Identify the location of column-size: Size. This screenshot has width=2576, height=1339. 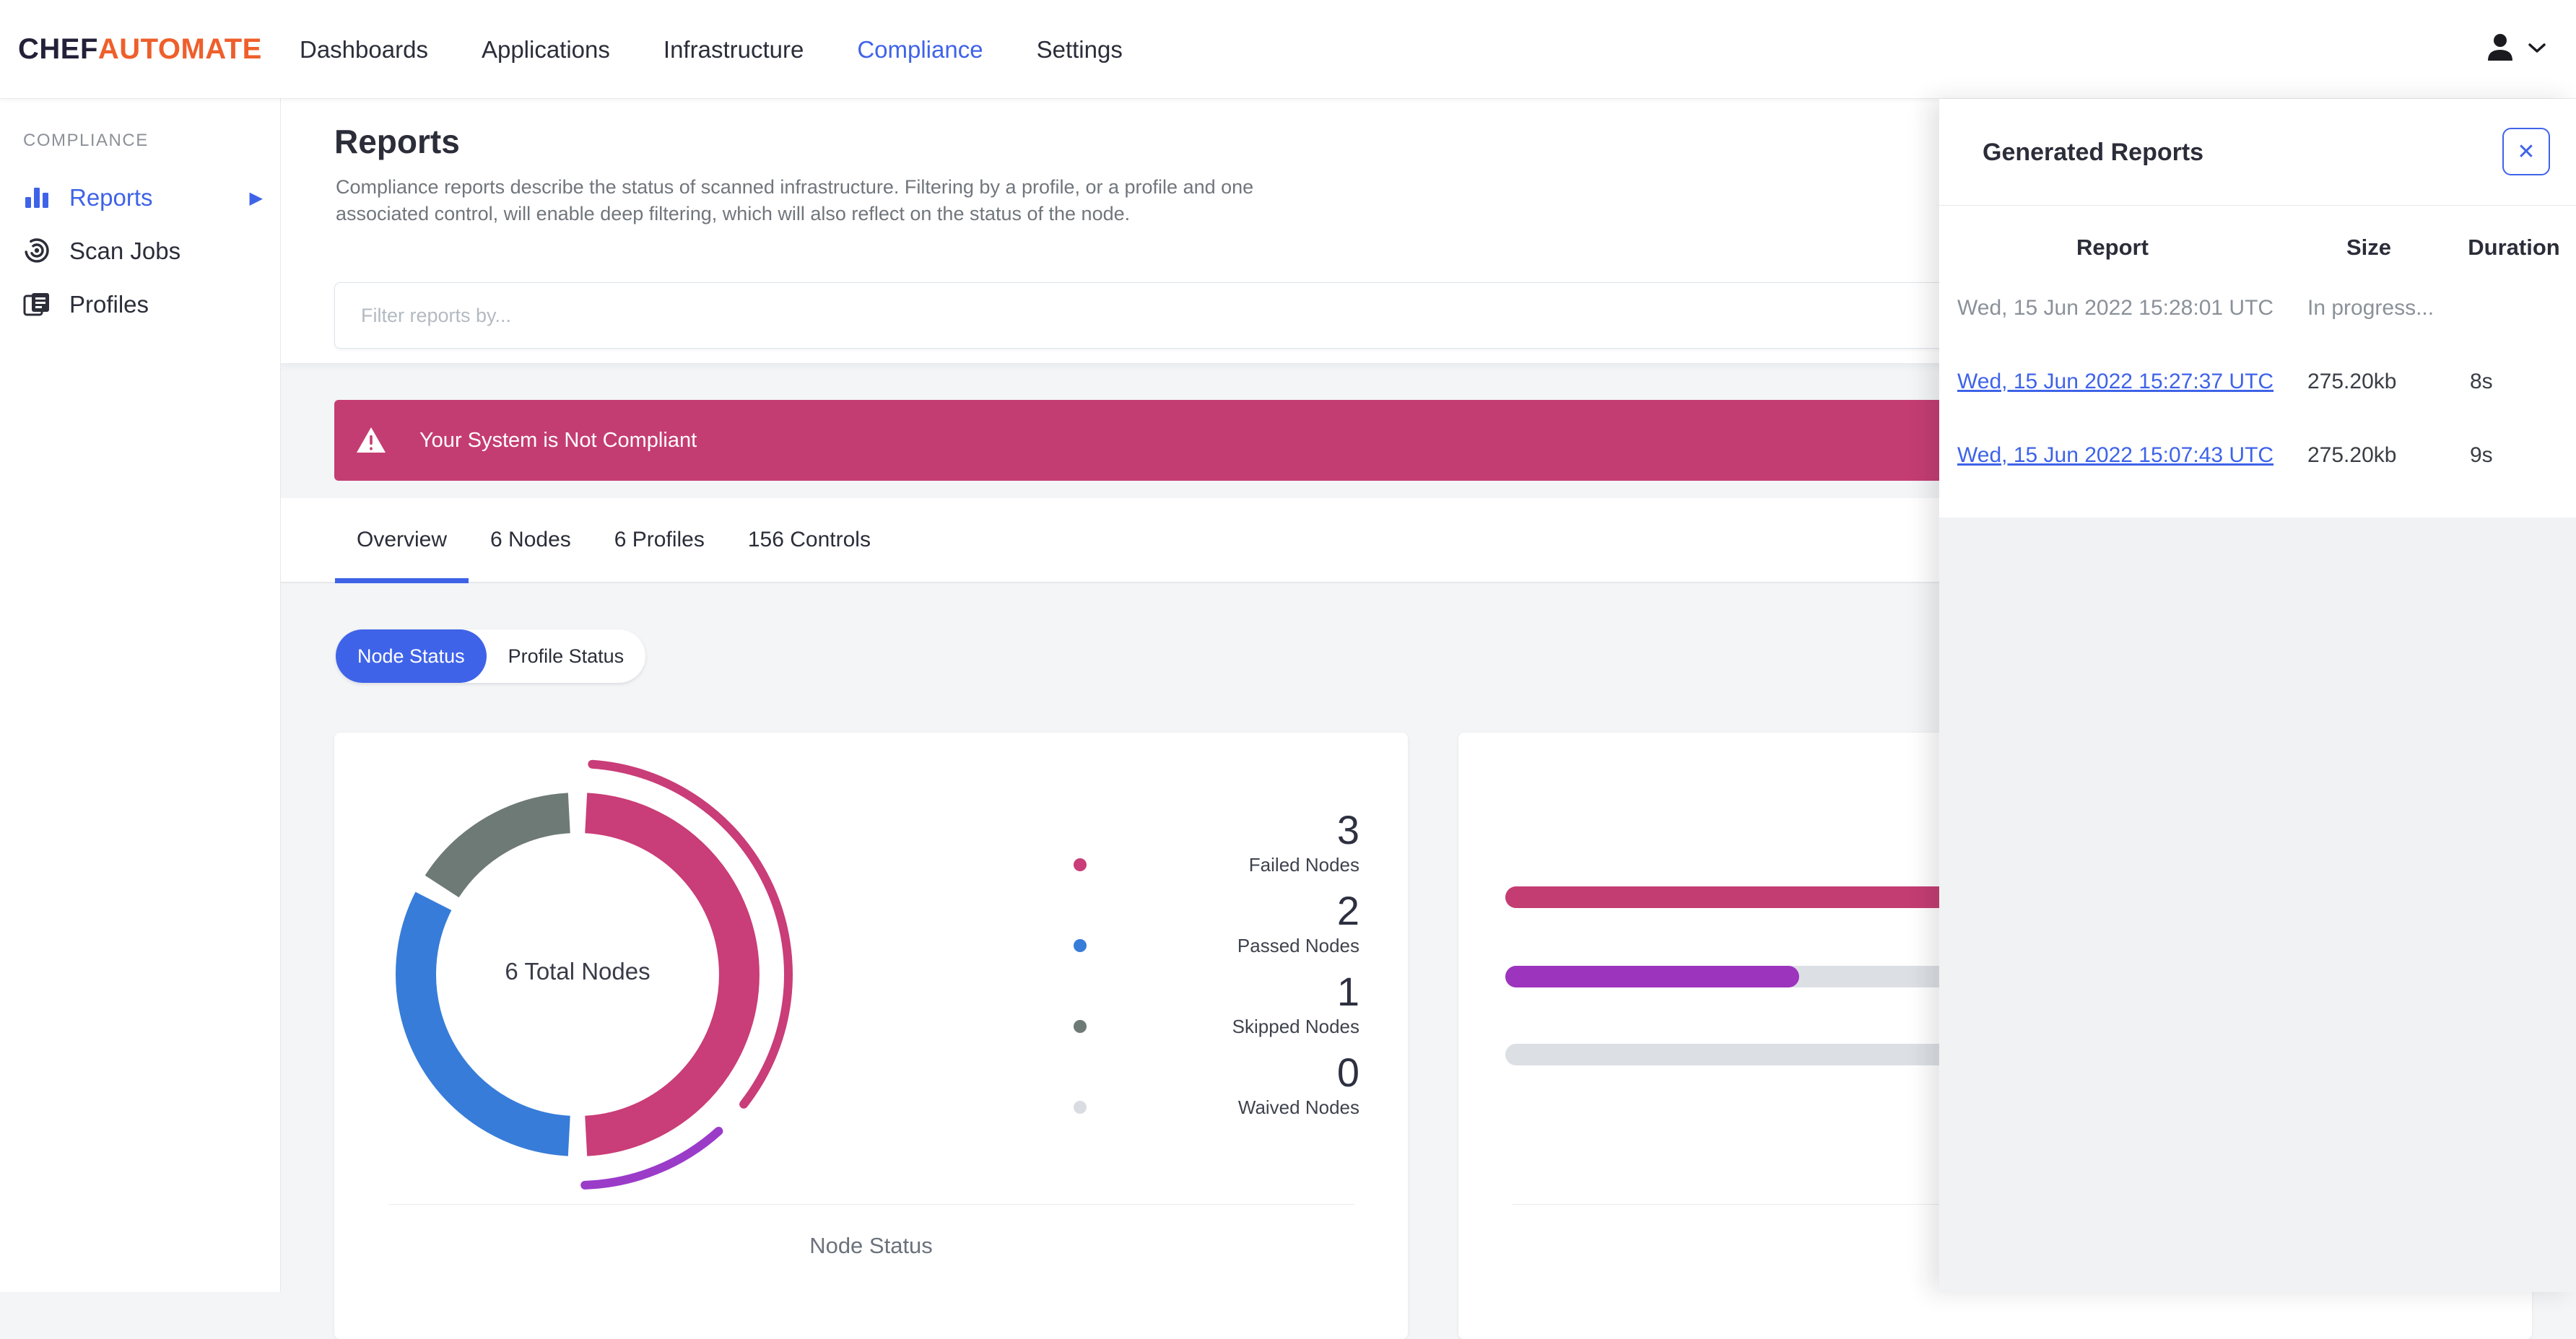
(2369, 248).